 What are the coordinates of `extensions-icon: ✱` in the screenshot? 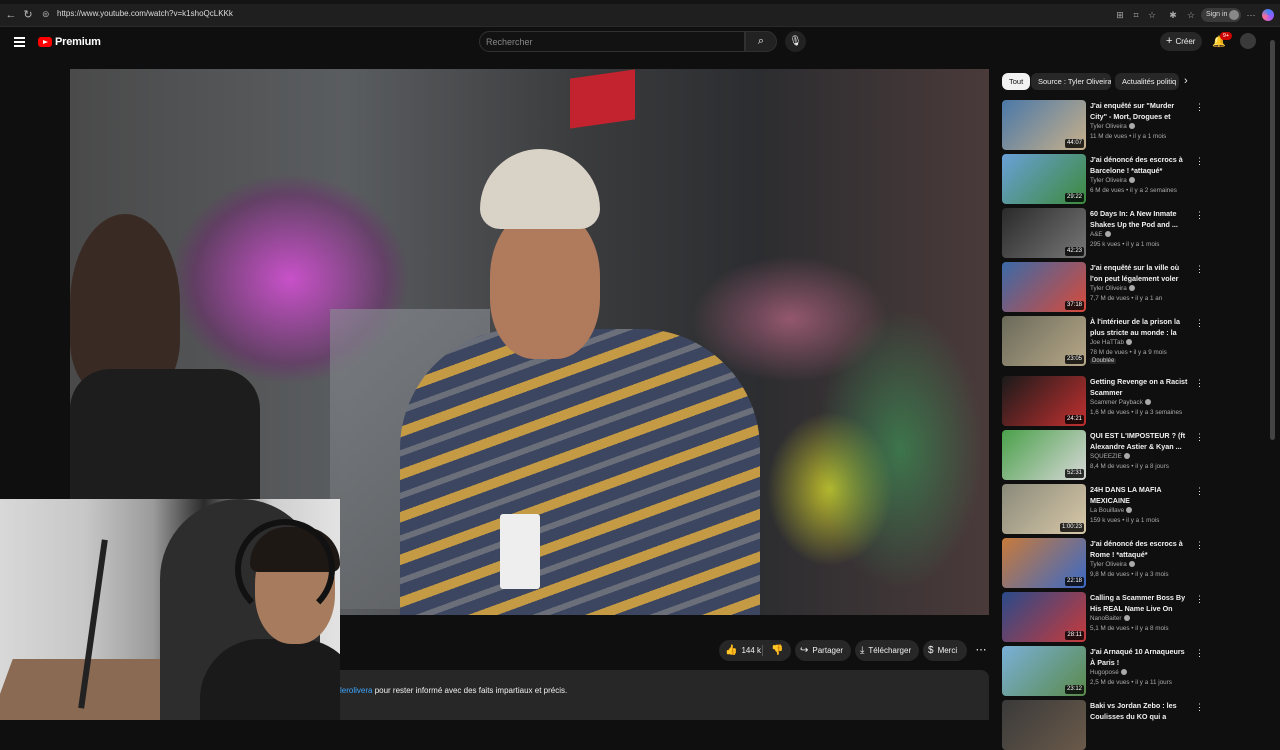 It's located at (1173, 15).